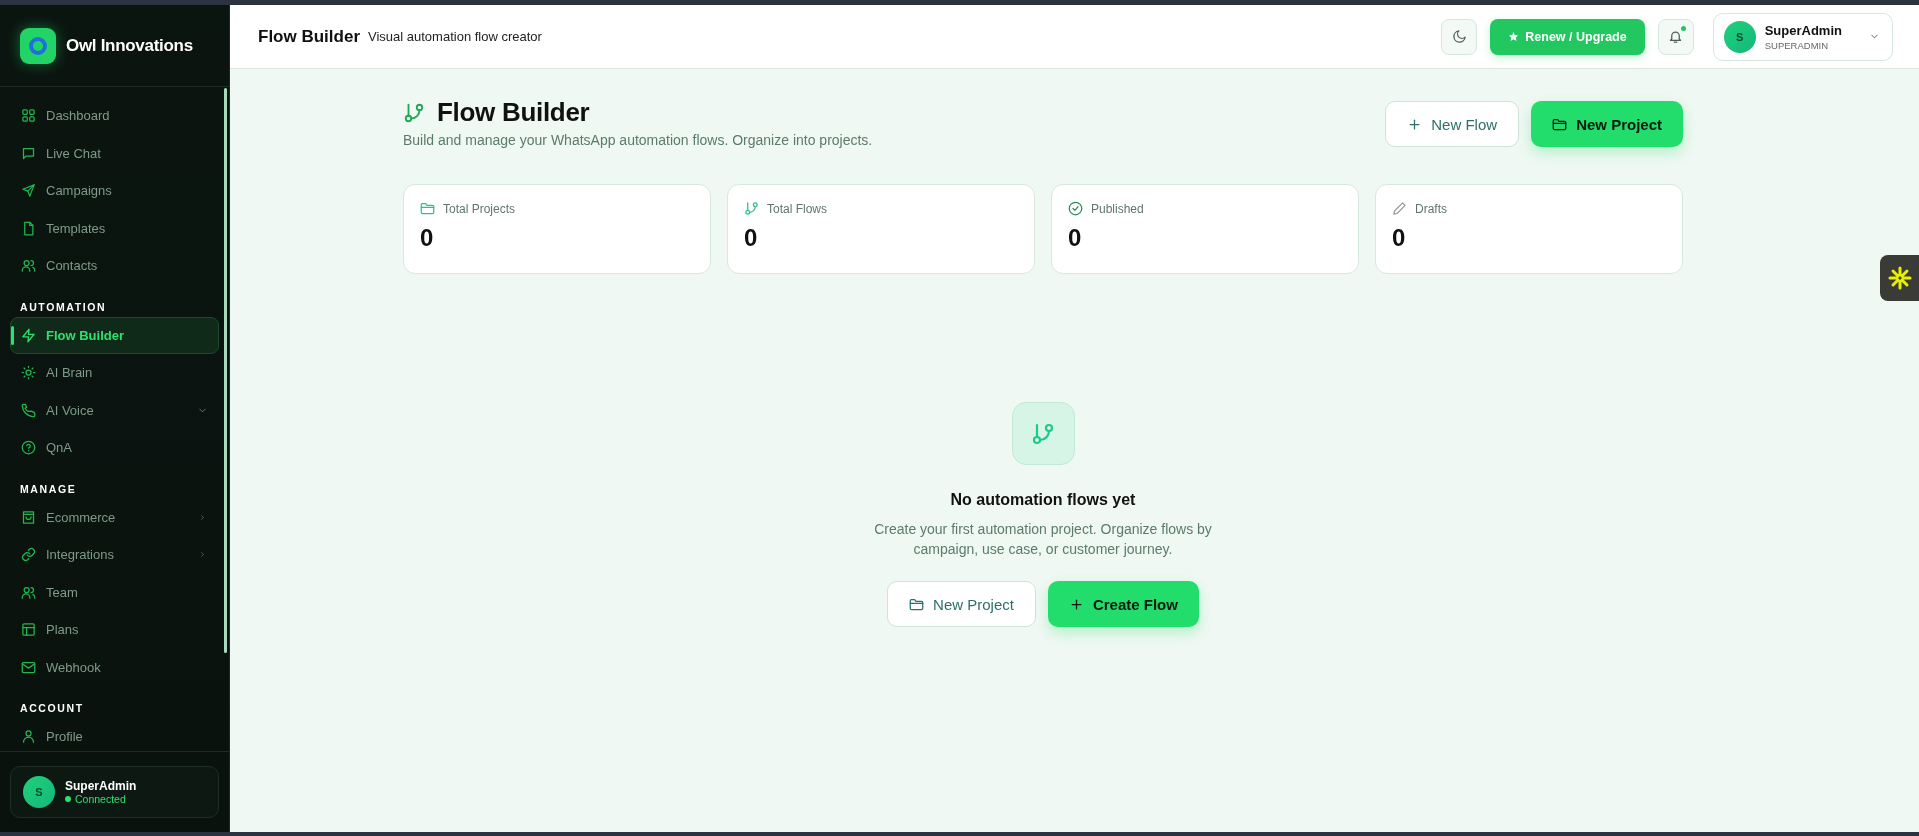 The image size is (1919, 836). Describe the element at coordinates (129, 45) in the screenshot. I see `brand-name: Owl Innovations` at that location.